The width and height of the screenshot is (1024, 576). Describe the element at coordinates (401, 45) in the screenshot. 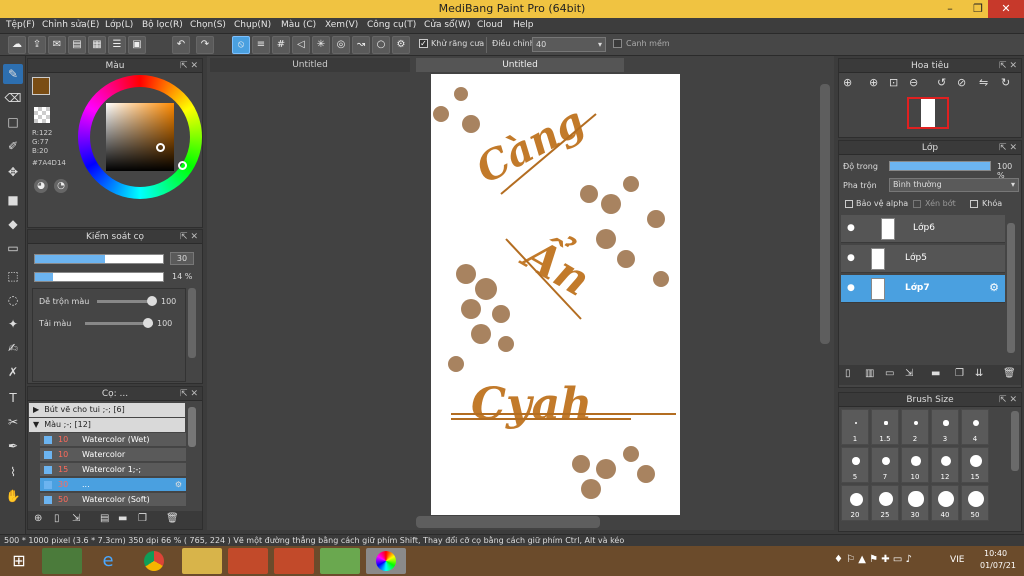

I see `settings-snap-icon: ⚙` at that location.